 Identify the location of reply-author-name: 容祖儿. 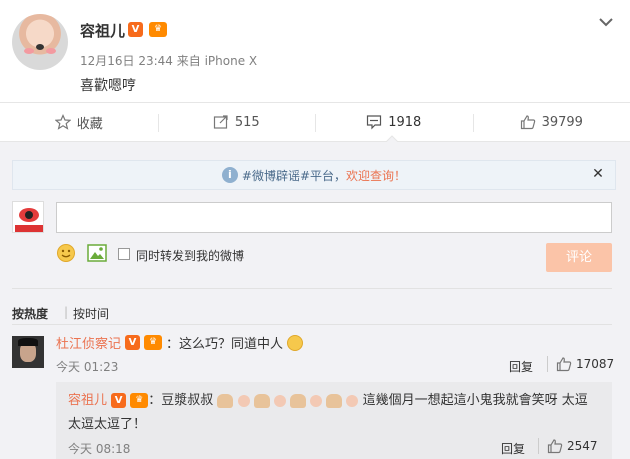
(87, 400).